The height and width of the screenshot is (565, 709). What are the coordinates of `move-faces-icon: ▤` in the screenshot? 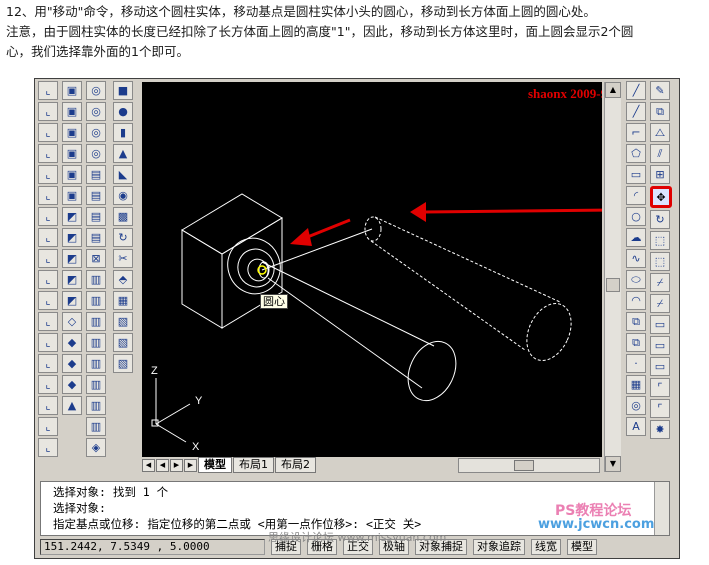 It's located at (96, 174).